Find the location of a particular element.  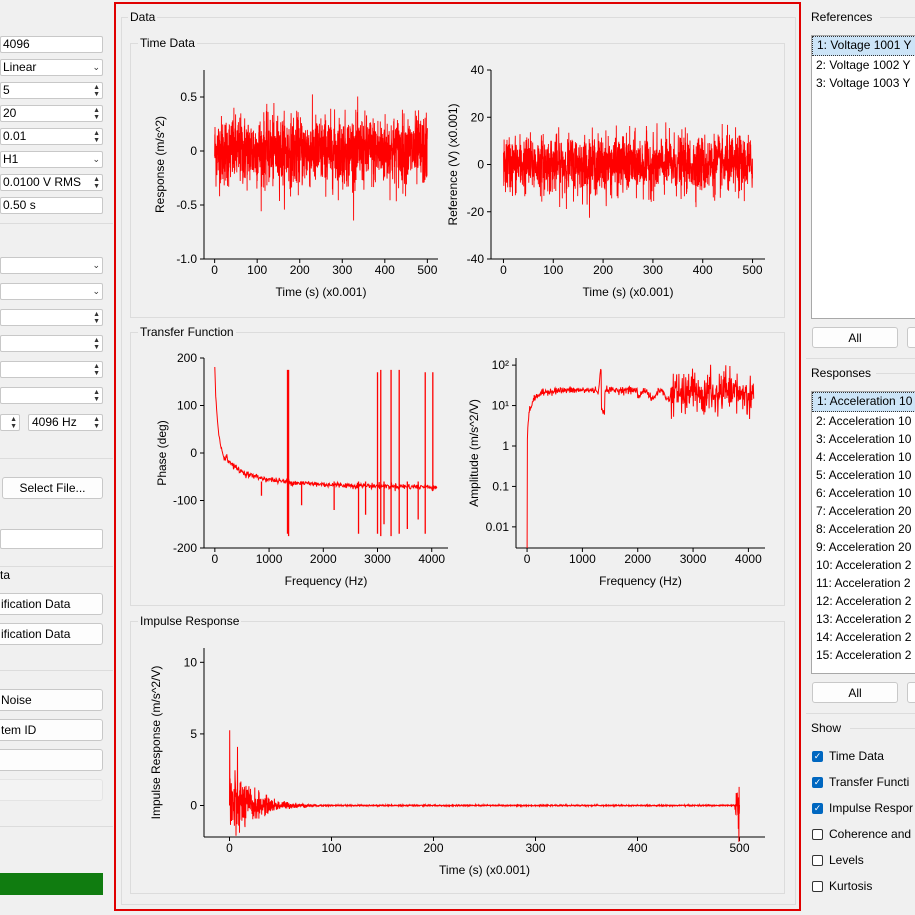

y-tick-label: 100 is located at coordinates (187, 406).